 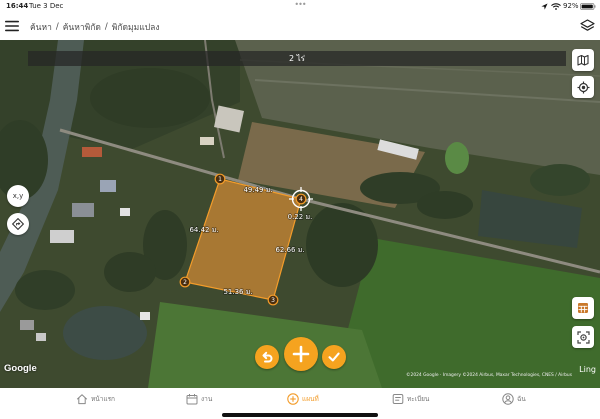 I want to click on add-circle-icon, so click(x=293, y=399).